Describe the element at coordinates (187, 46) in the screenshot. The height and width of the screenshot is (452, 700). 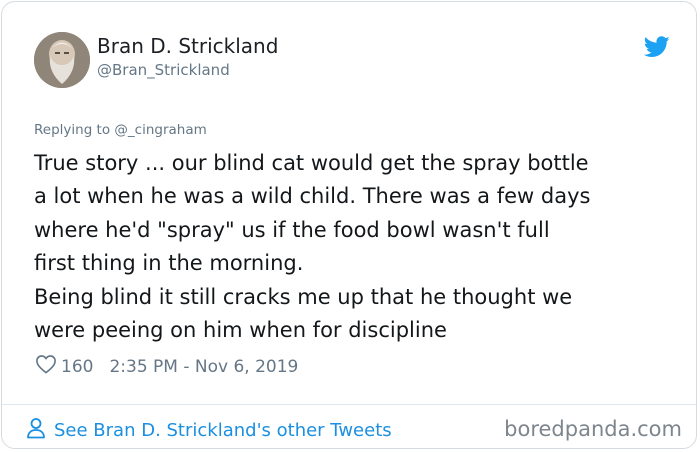
I see `author-name: Bran D. Strickland` at that location.